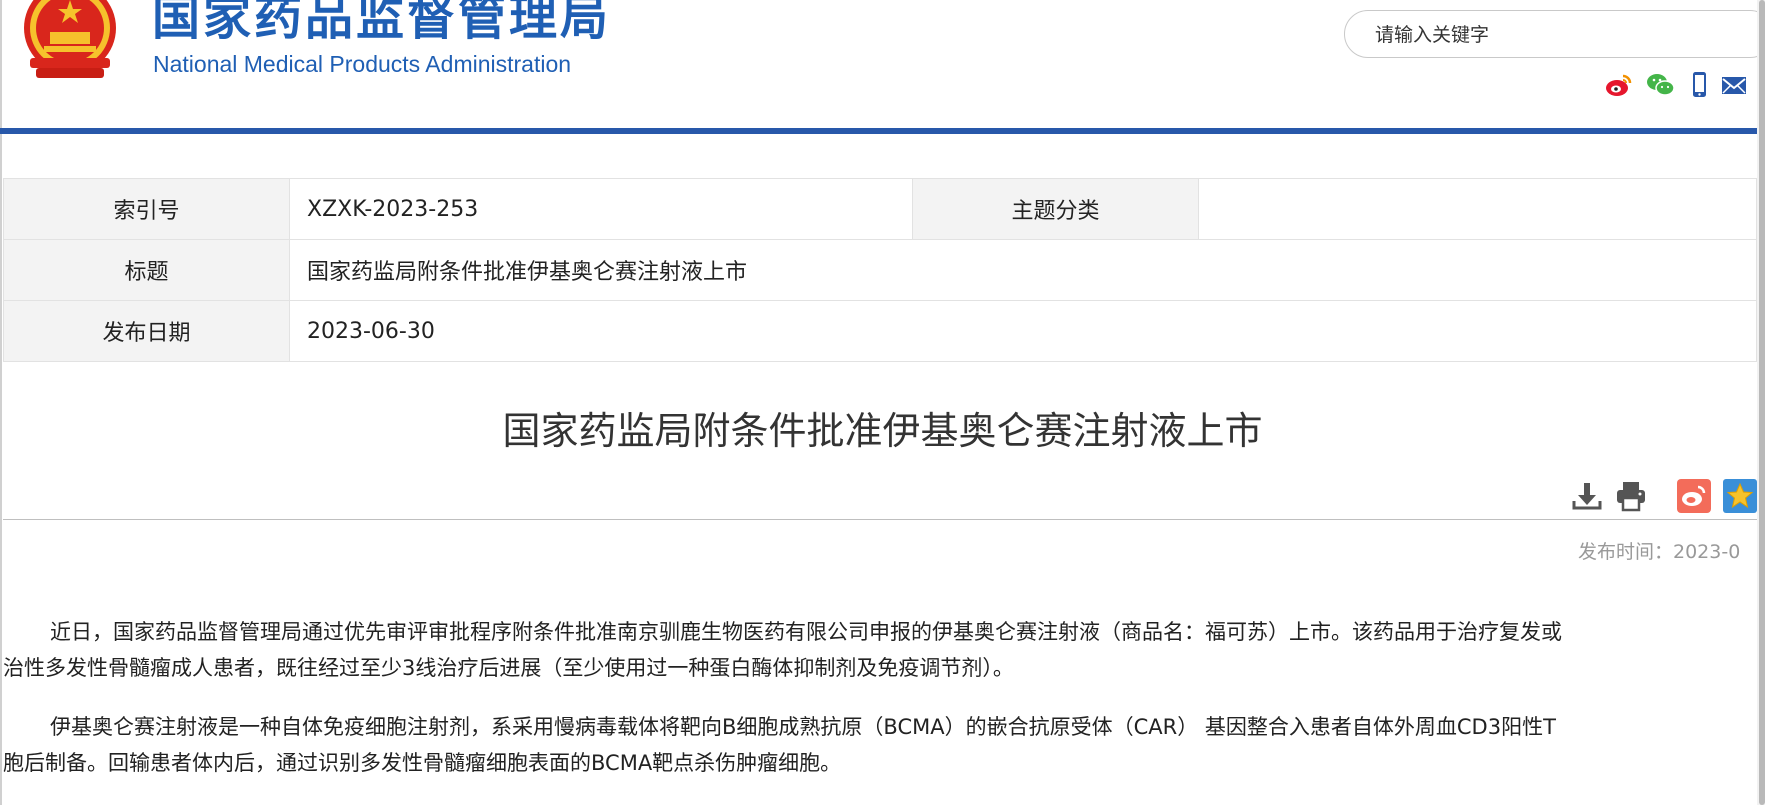  What do you see at coordinates (1734, 85) in the screenshot?
I see `mail-icon` at bounding box center [1734, 85].